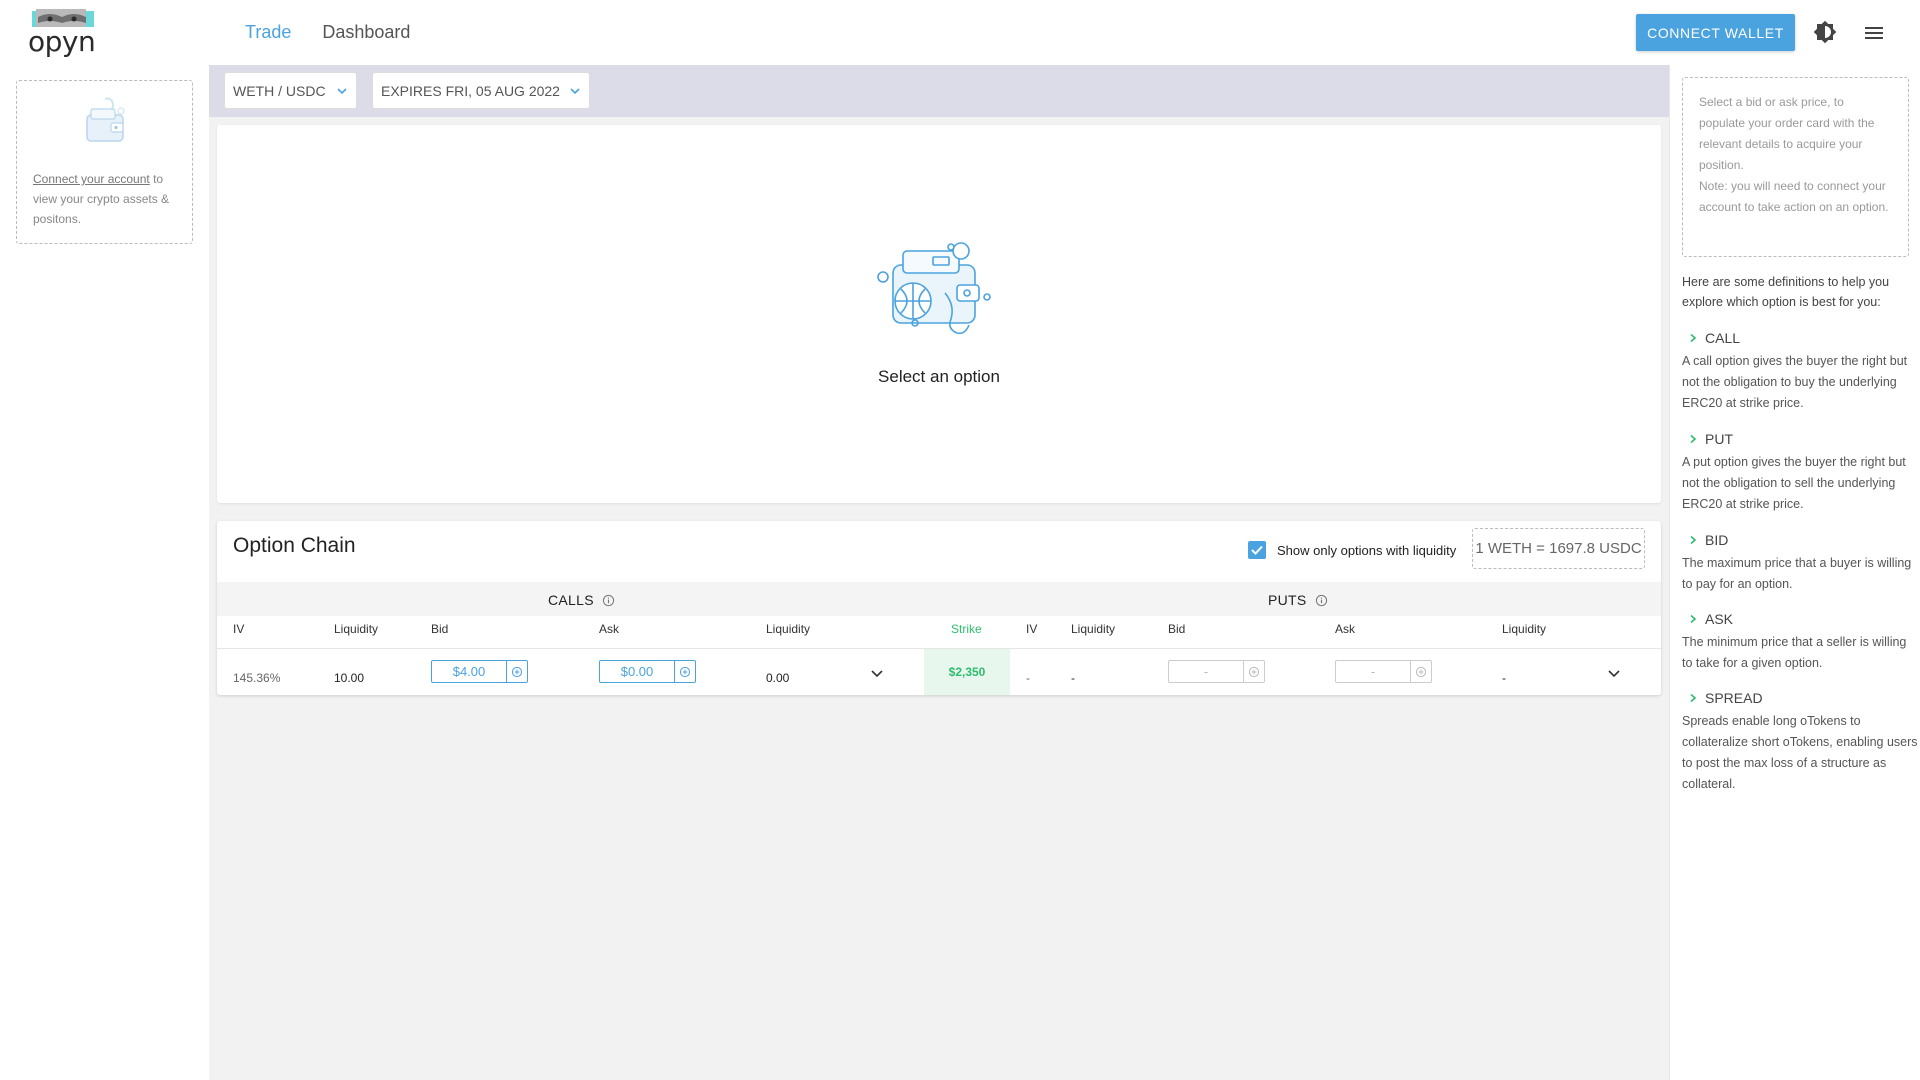 The width and height of the screenshot is (1920, 1080). I want to click on definition-term: CALL, so click(1723, 338).